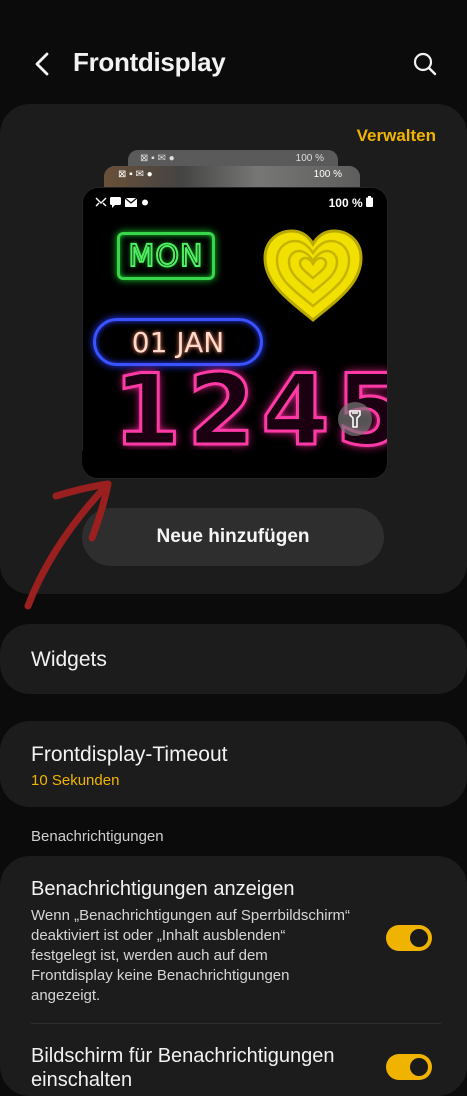  What do you see at coordinates (236, 1023) in the screenshot?
I see `divider` at bounding box center [236, 1023].